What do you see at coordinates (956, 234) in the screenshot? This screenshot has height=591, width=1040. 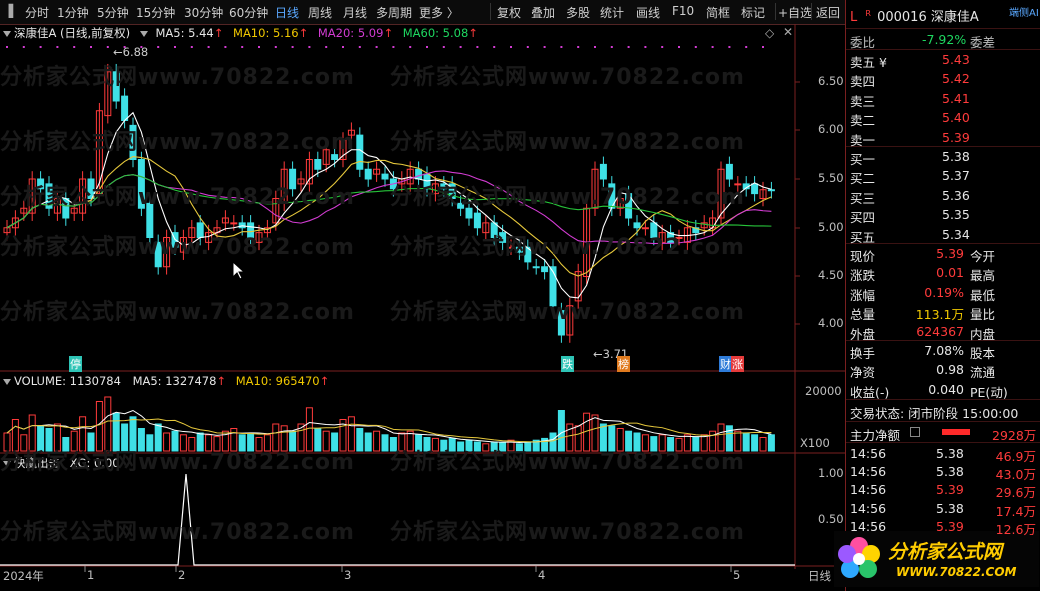 I see `buy-price: 5.34` at bounding box center [956, 234].